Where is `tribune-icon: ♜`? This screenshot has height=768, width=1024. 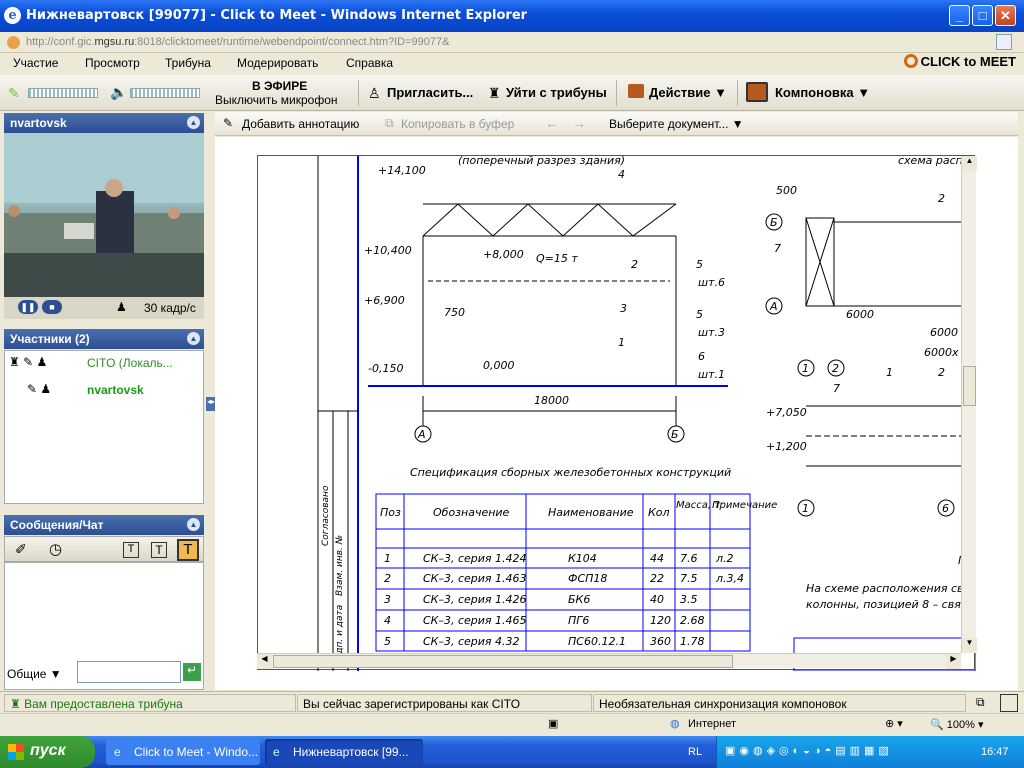 tribune-icon: ♜ is located at coordinates (494, 93).